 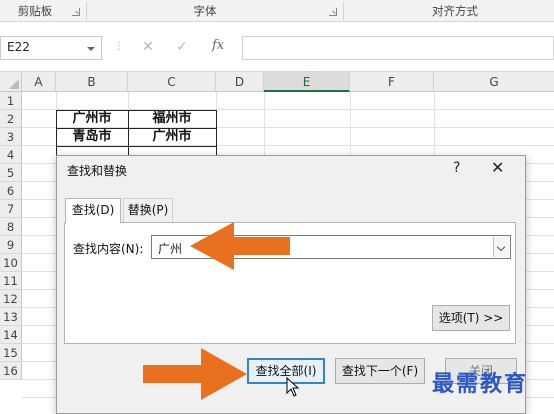 I want to click on row-header-2: 2, so click(x=11, y=119).